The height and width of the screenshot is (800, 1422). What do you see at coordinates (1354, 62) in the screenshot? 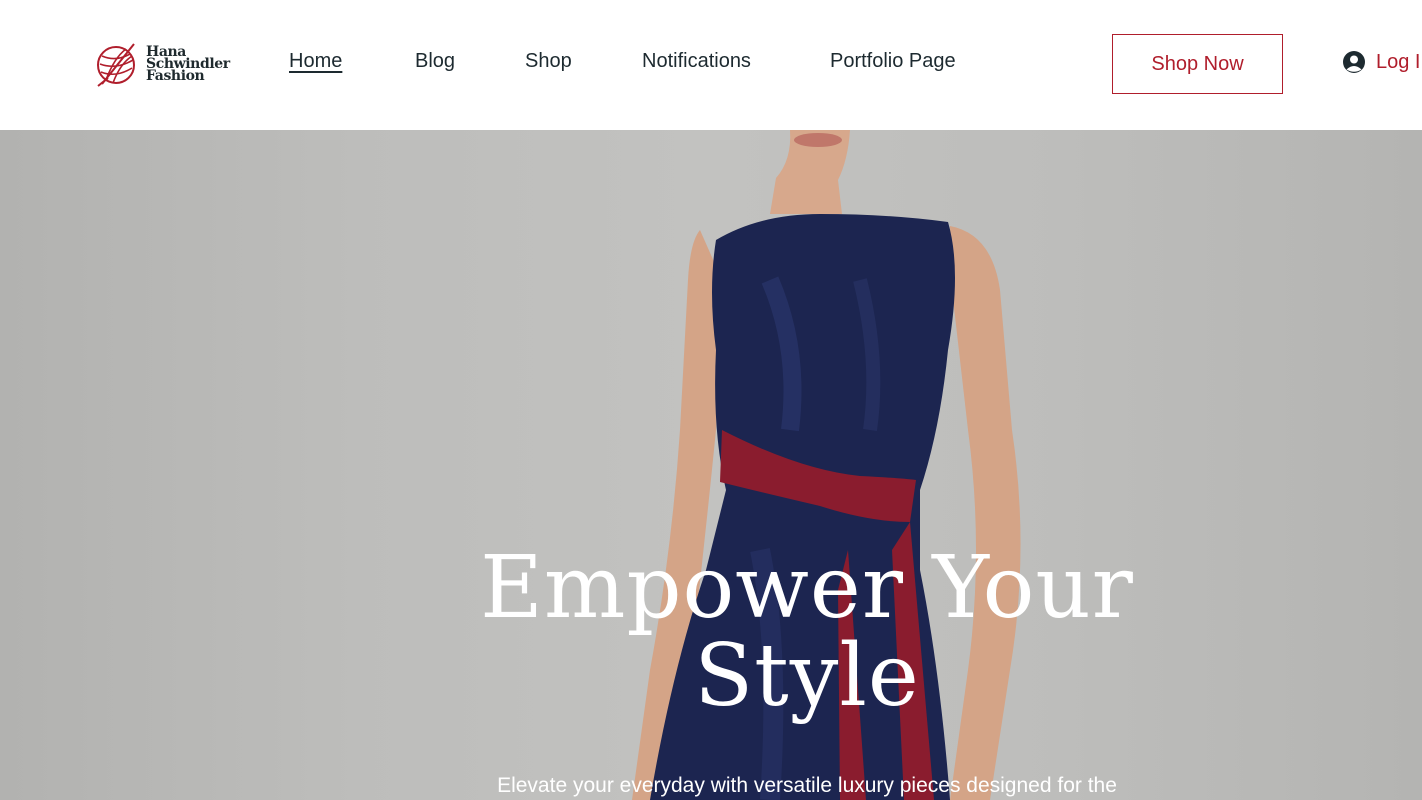
I see `user-avatar-icon` at bounding box center [1354, 62].